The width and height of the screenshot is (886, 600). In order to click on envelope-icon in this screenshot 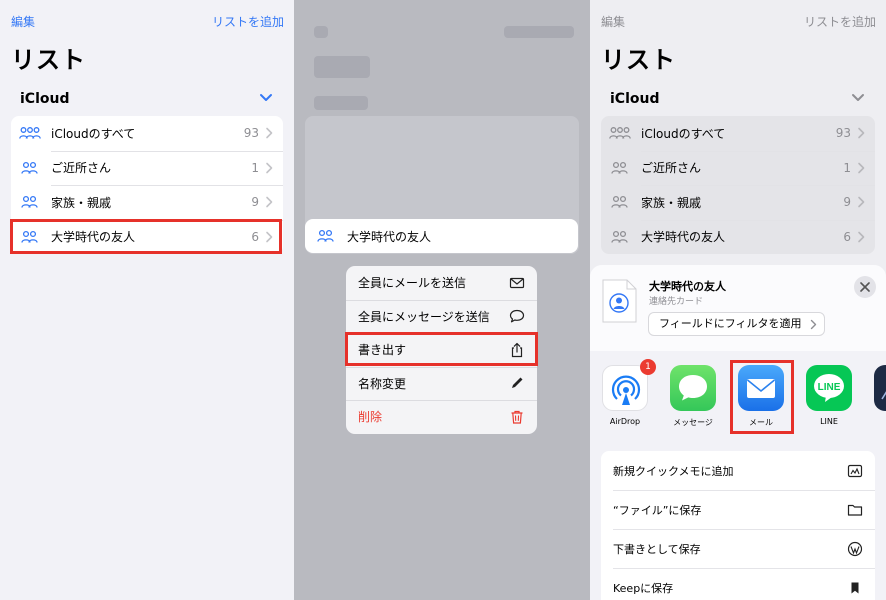, I will do `click(517, 282)`.